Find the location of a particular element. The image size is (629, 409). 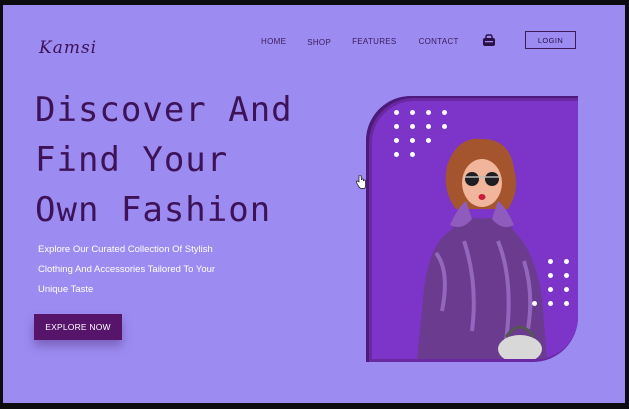

cart-icon is located at coordinates (489, 41).